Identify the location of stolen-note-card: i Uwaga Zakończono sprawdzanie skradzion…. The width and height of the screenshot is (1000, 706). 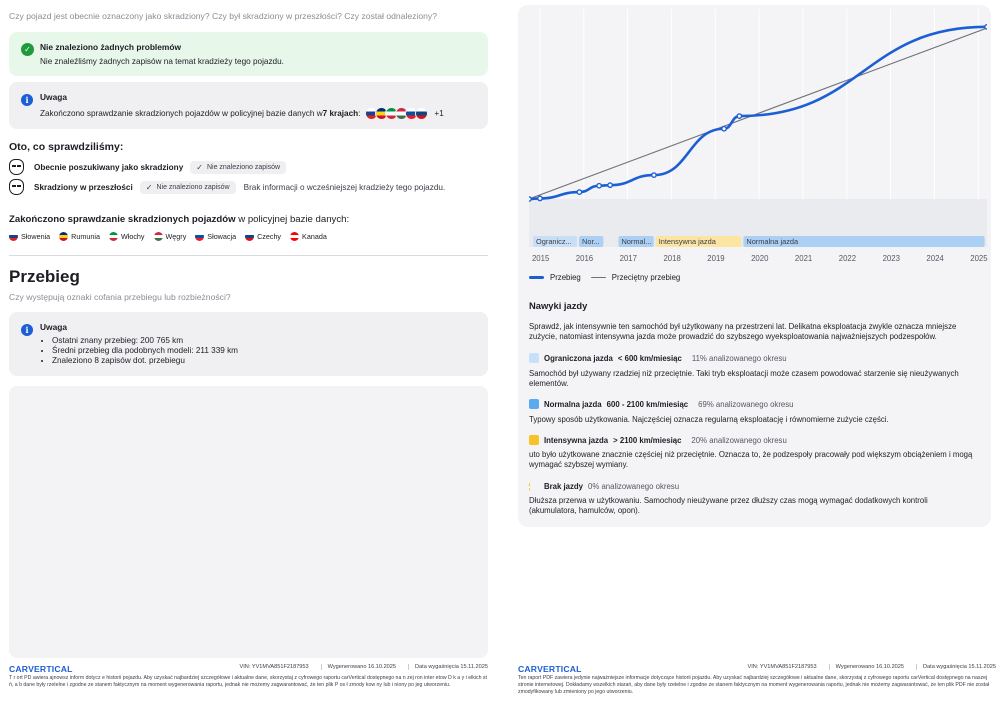
(248, 105).